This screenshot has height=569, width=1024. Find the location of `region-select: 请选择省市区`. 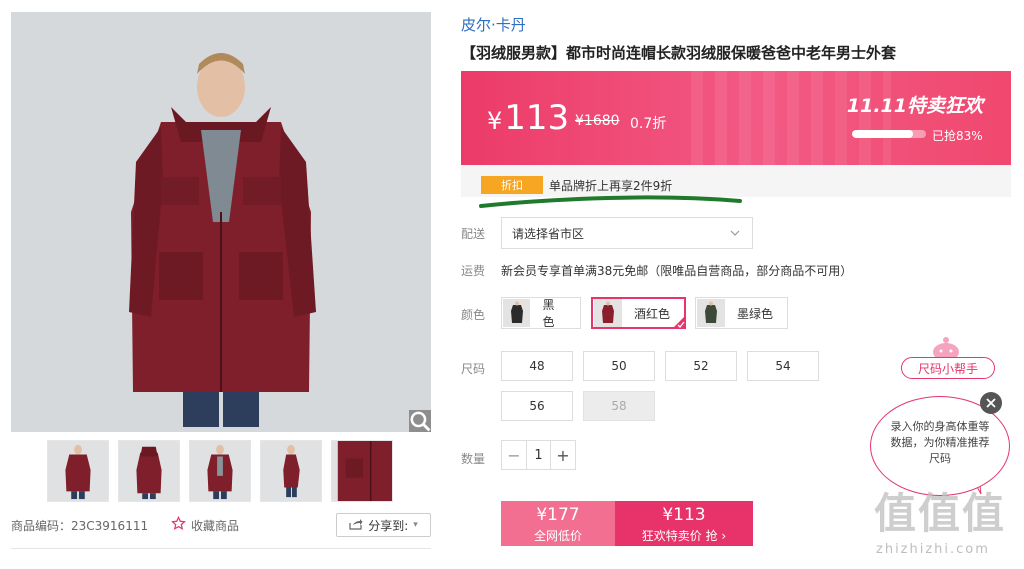

region-select: 请选择省市区 is located at coordinates (627, 233).